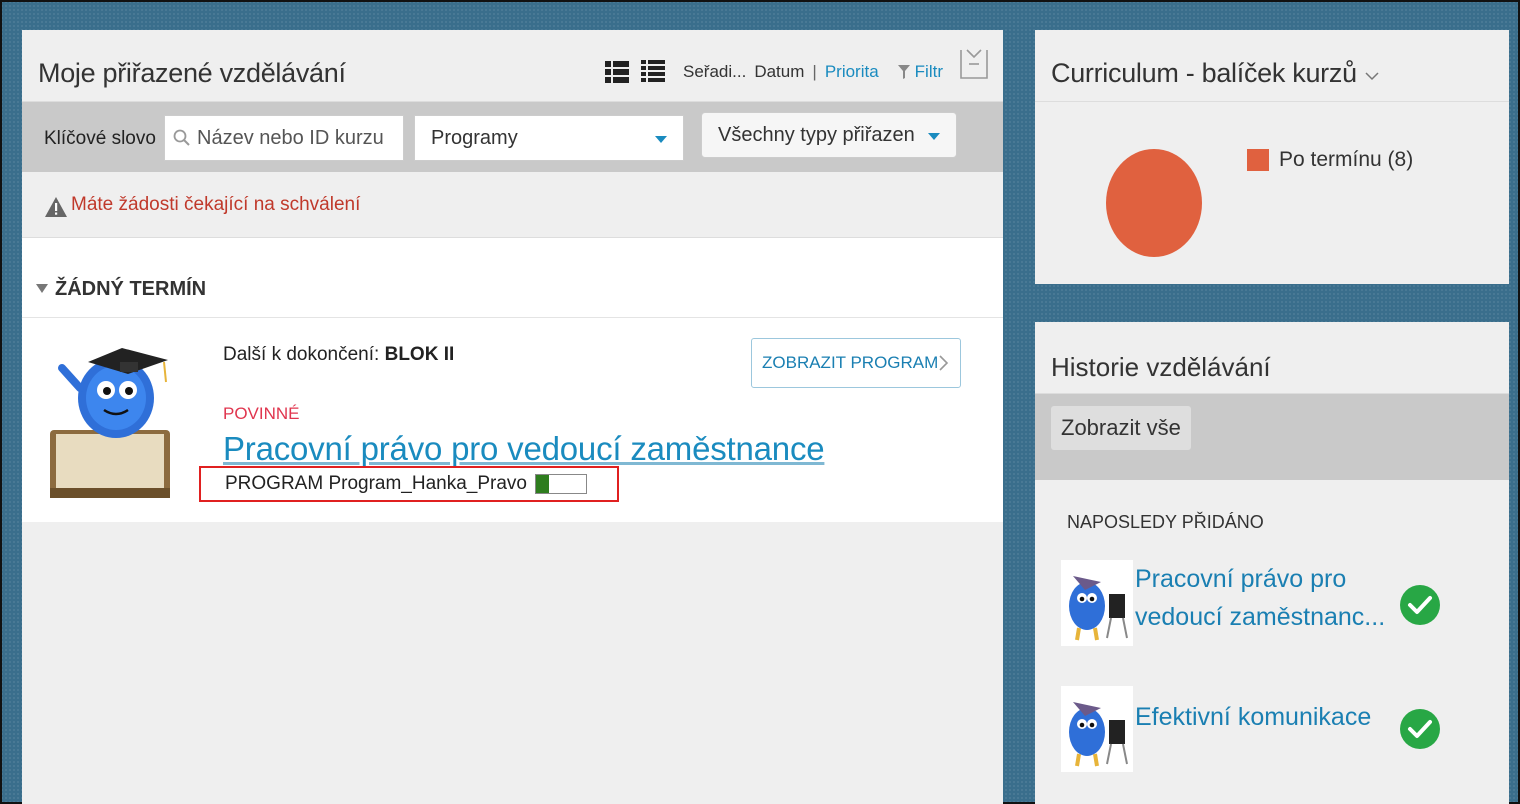  I want to click on search-input, so click(297, 138).